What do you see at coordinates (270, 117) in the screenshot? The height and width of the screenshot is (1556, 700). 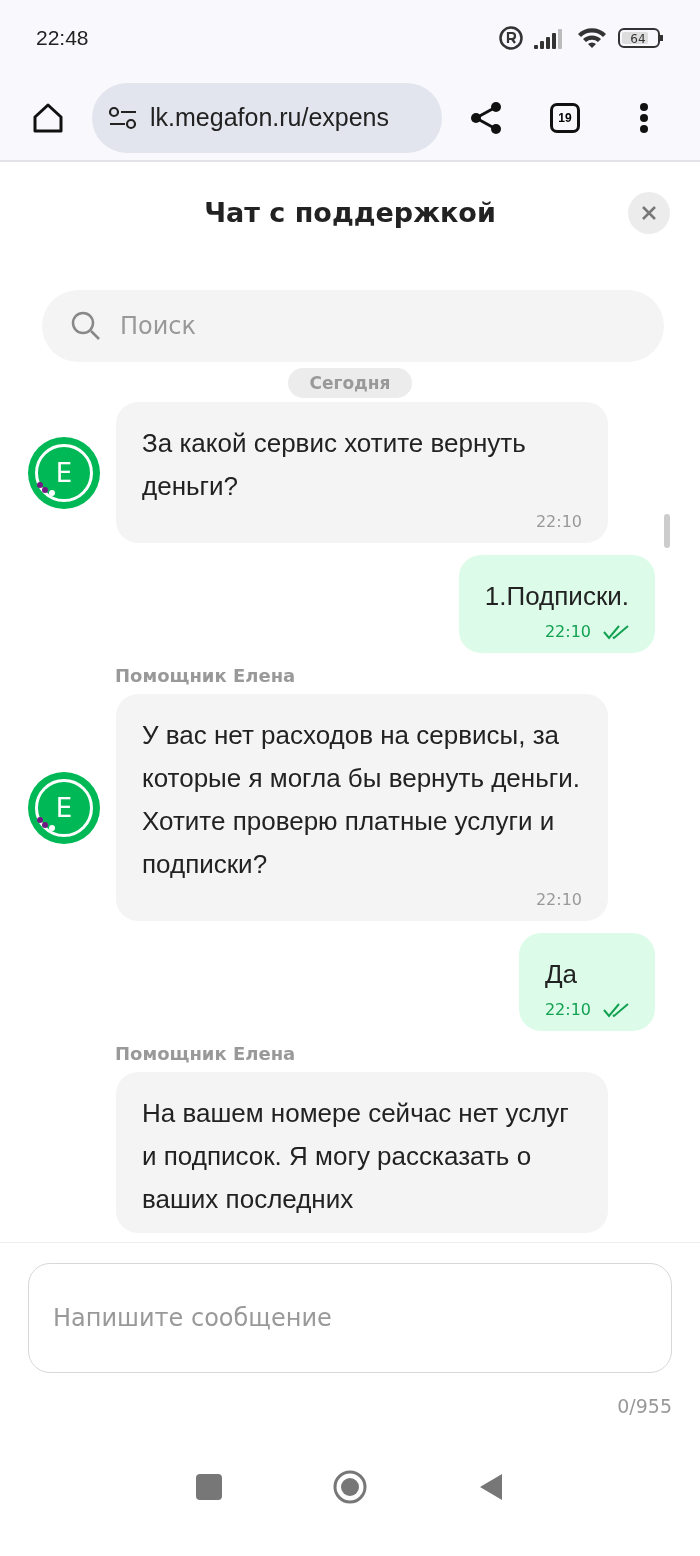 I see `url-text: lk.megafon.ru/expens` at bounding box center [270, 117].